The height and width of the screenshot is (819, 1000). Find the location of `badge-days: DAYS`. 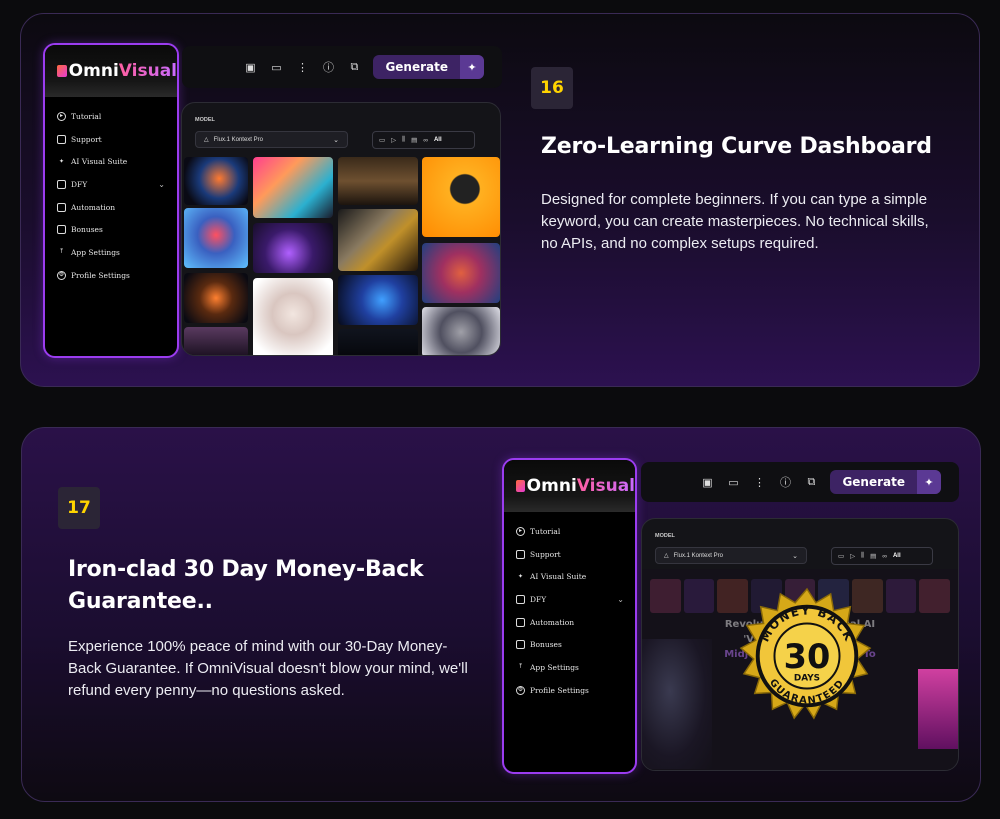

badge-days: DAYS is located at coordinates (807, 679).